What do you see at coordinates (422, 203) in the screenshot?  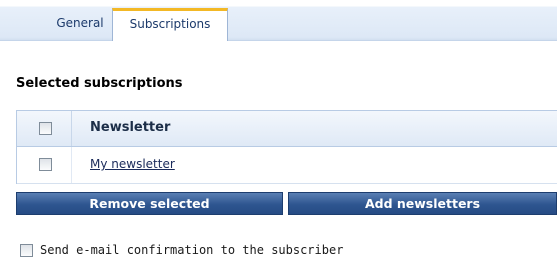 I see `add-newsletters-button: Add newsletters` at bounding box center [422, 203].